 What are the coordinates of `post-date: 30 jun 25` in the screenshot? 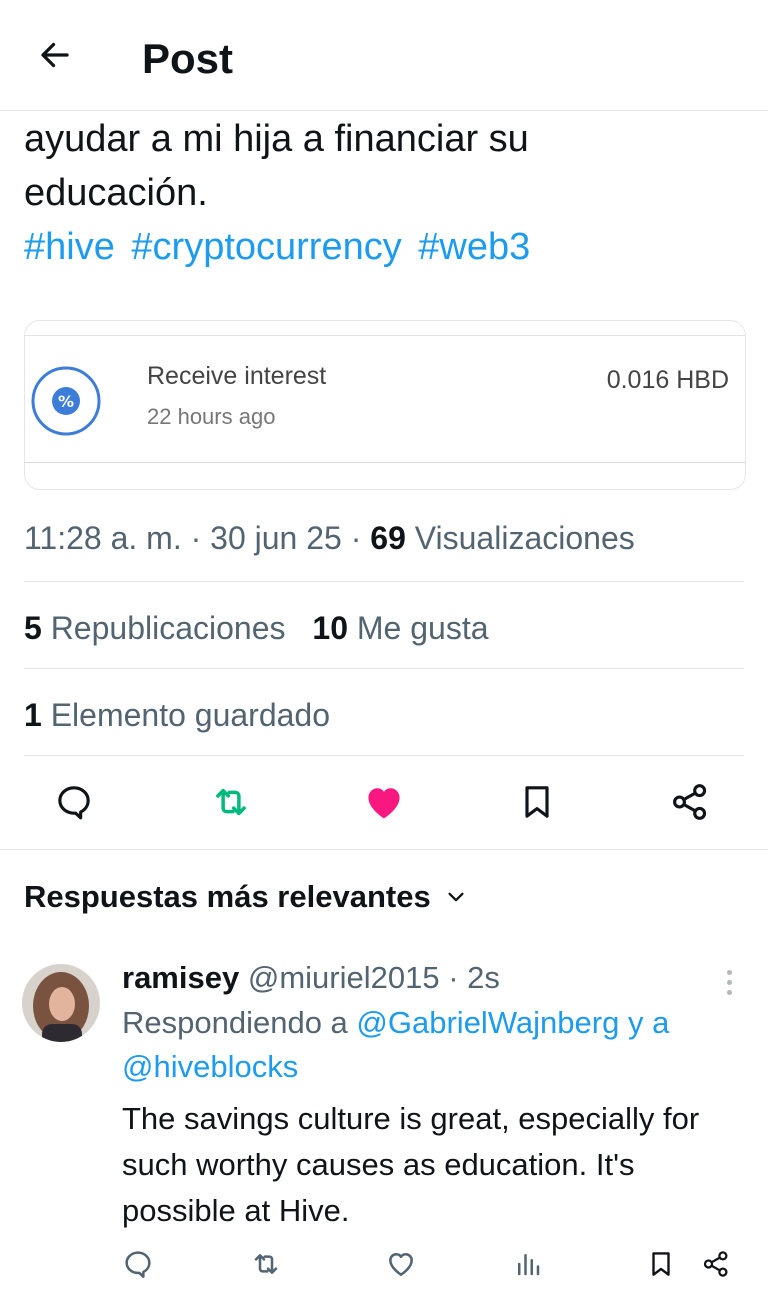 It's located at (276, 538).